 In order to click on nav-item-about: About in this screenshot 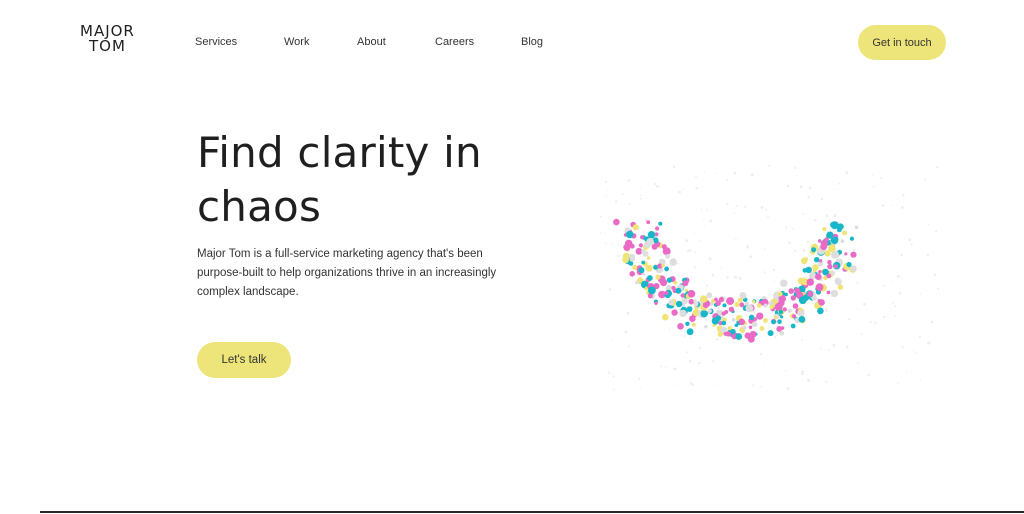, I will do `click(371, 42)`.